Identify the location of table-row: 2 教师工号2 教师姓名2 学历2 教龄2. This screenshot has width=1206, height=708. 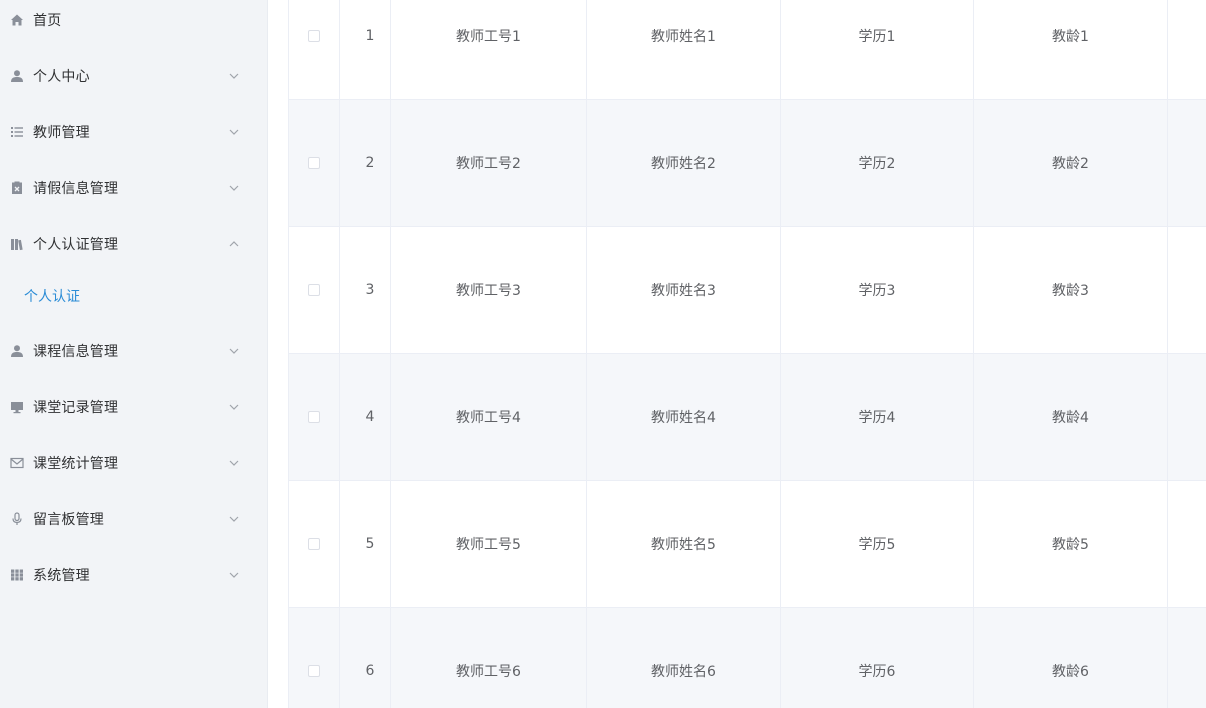
(747, 163).